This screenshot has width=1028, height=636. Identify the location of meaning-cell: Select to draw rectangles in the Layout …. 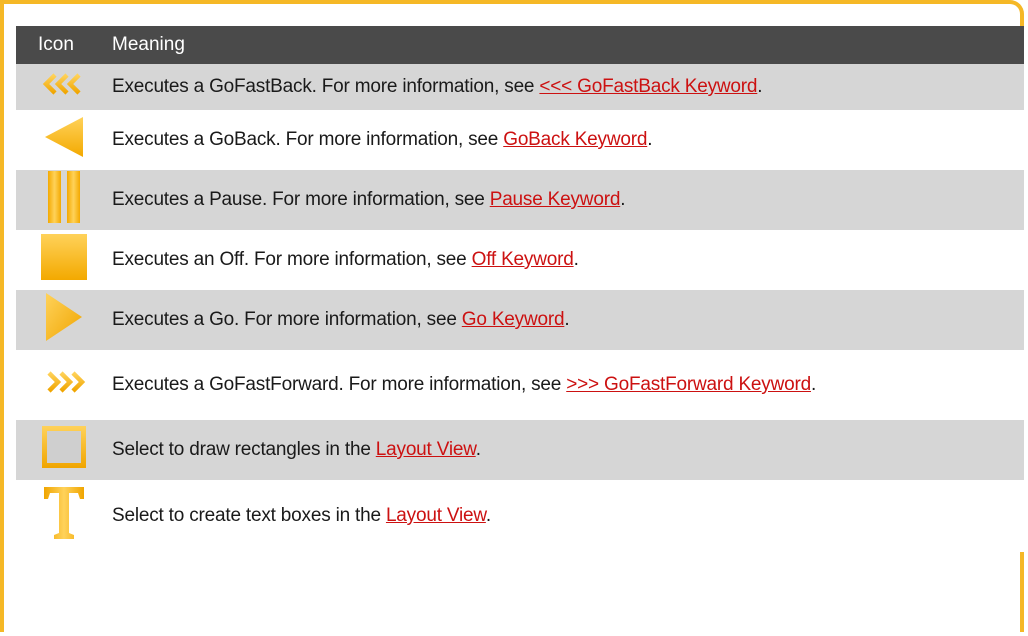
(568, 450).